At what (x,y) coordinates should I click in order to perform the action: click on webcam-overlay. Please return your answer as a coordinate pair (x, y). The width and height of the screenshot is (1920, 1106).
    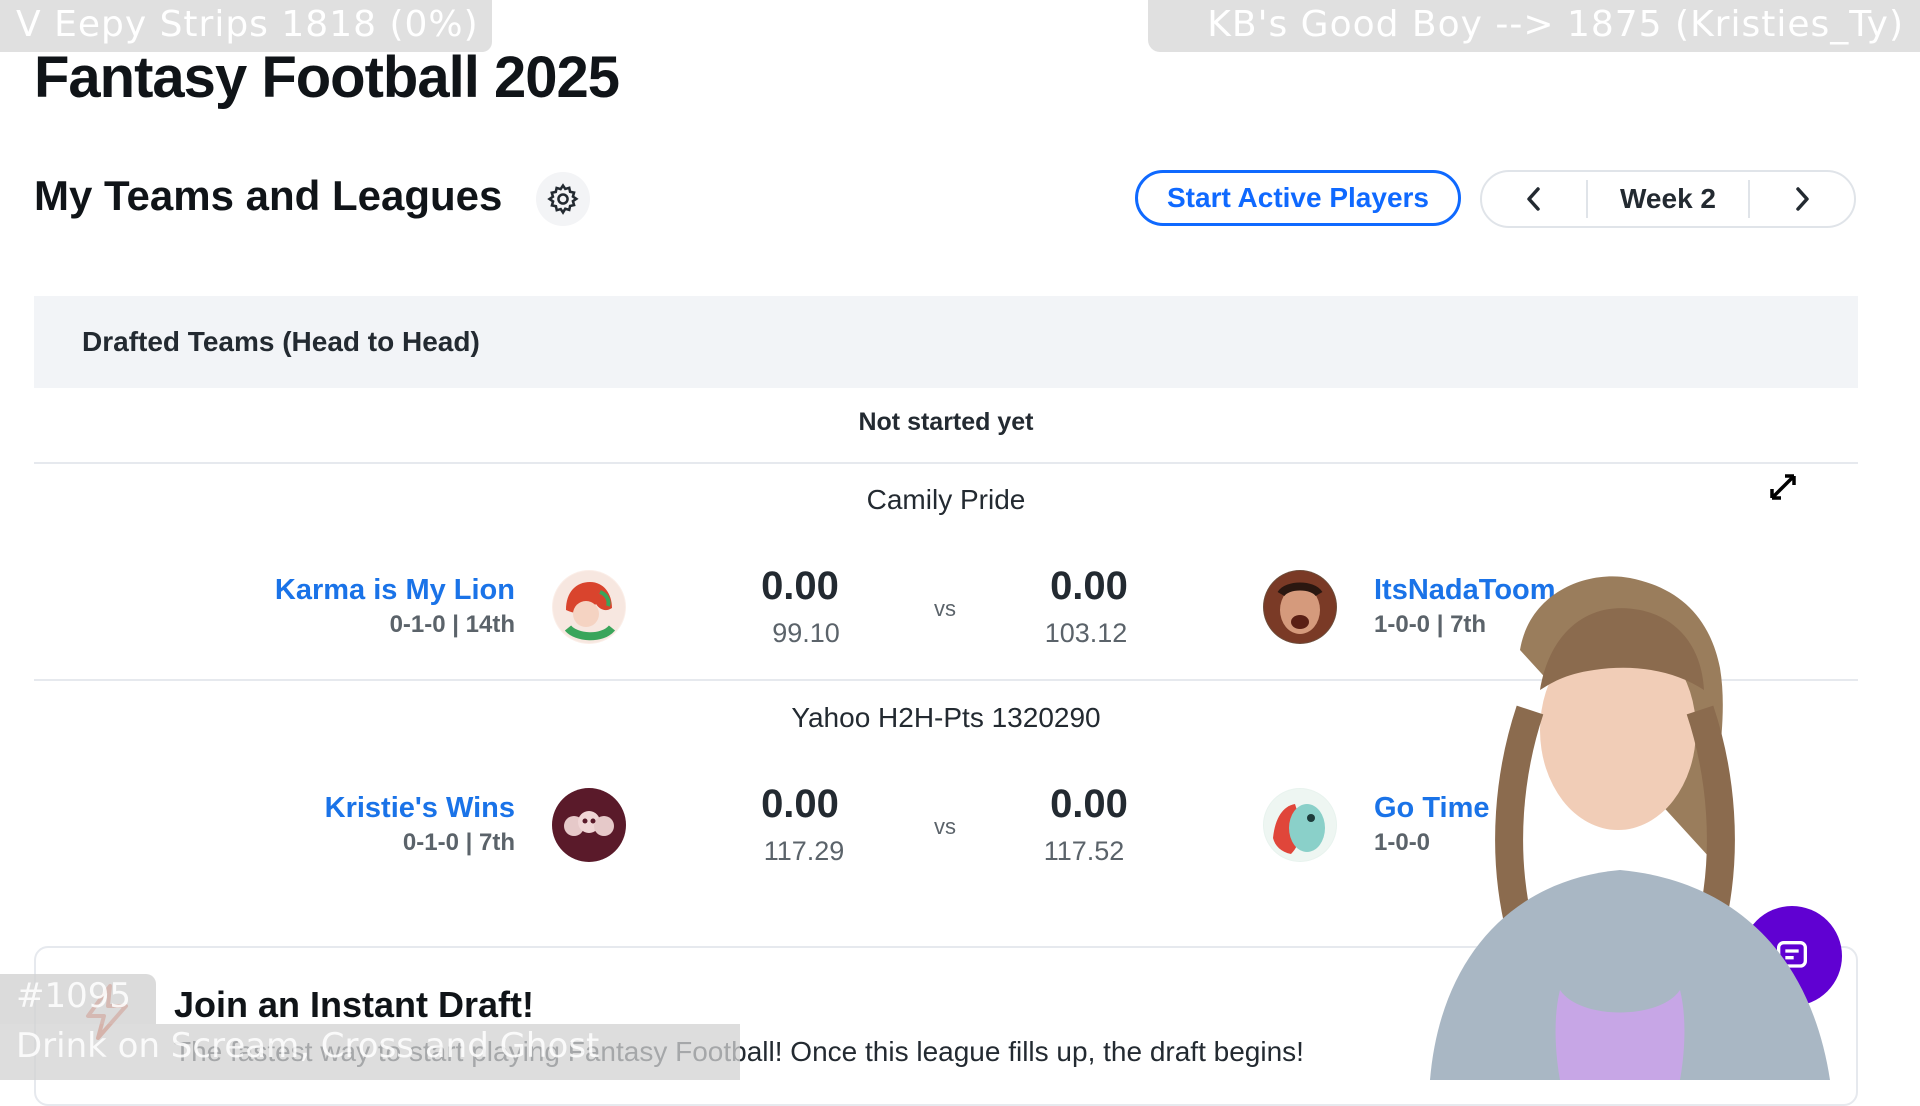
    Looking at the image, I should click on (1645, 825).